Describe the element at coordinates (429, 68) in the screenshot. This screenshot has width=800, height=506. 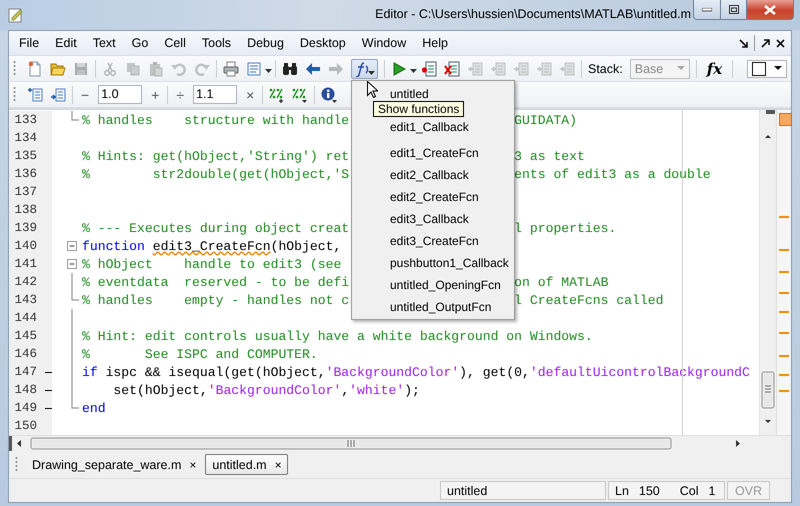
I see `breakpoint-icon` at that location.